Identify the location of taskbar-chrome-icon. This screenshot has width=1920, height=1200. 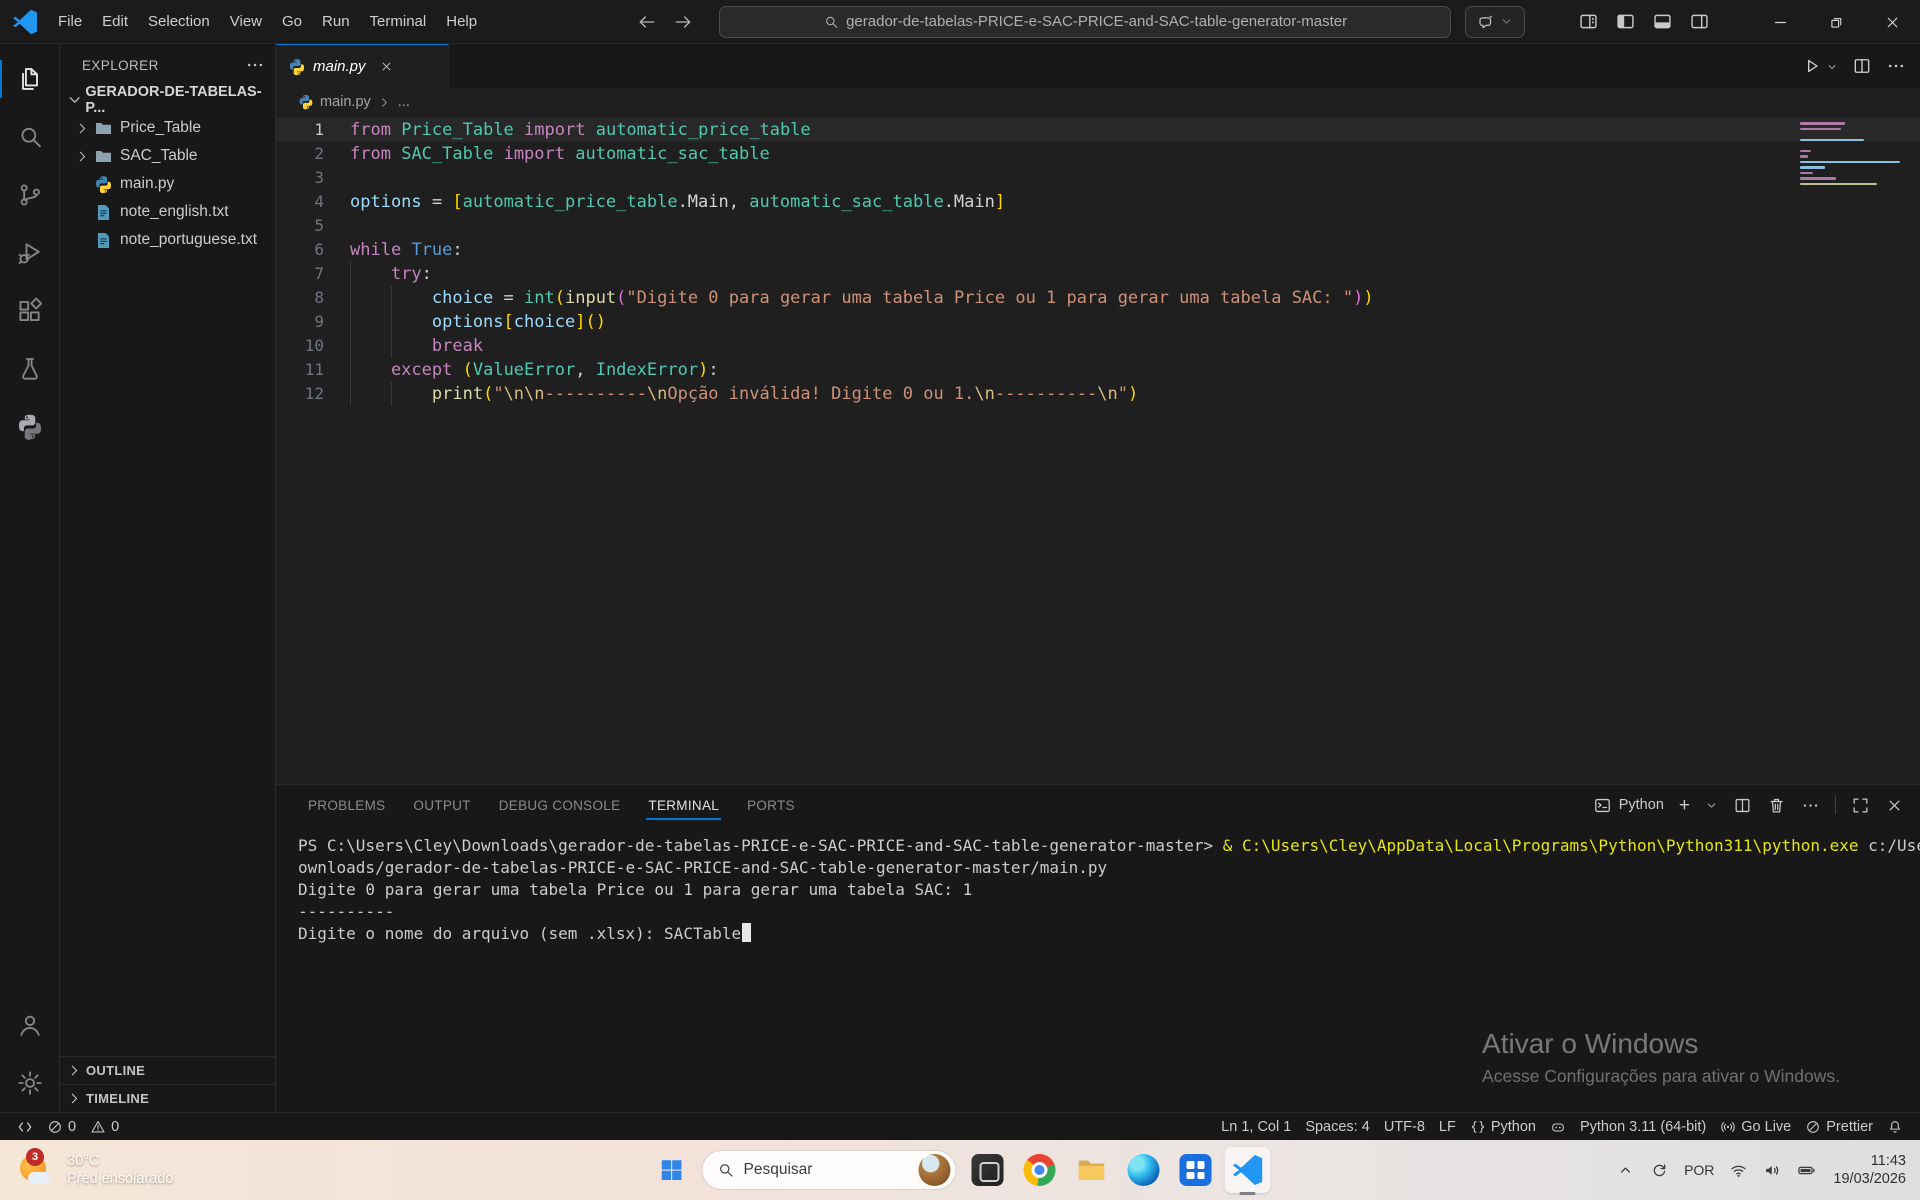
(1040, 1170).